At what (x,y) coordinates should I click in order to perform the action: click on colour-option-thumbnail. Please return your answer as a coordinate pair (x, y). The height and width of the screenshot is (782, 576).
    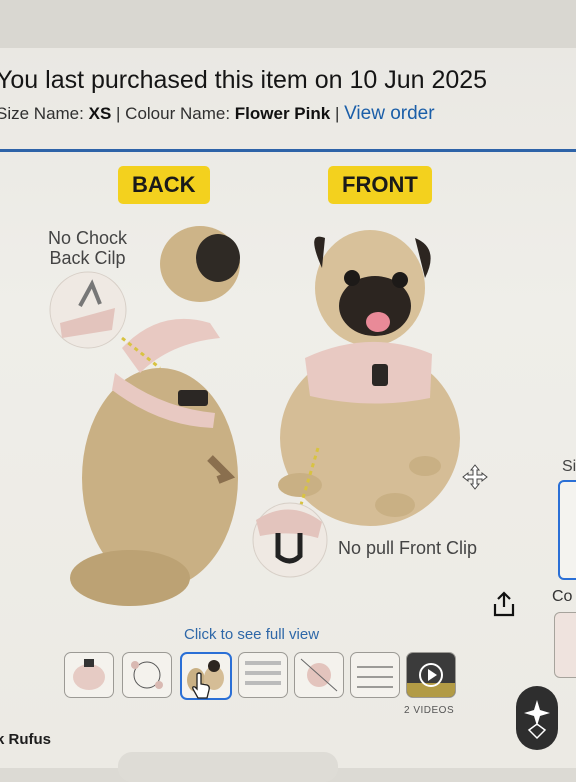
    Looking at the image, I should click on (565, 645).